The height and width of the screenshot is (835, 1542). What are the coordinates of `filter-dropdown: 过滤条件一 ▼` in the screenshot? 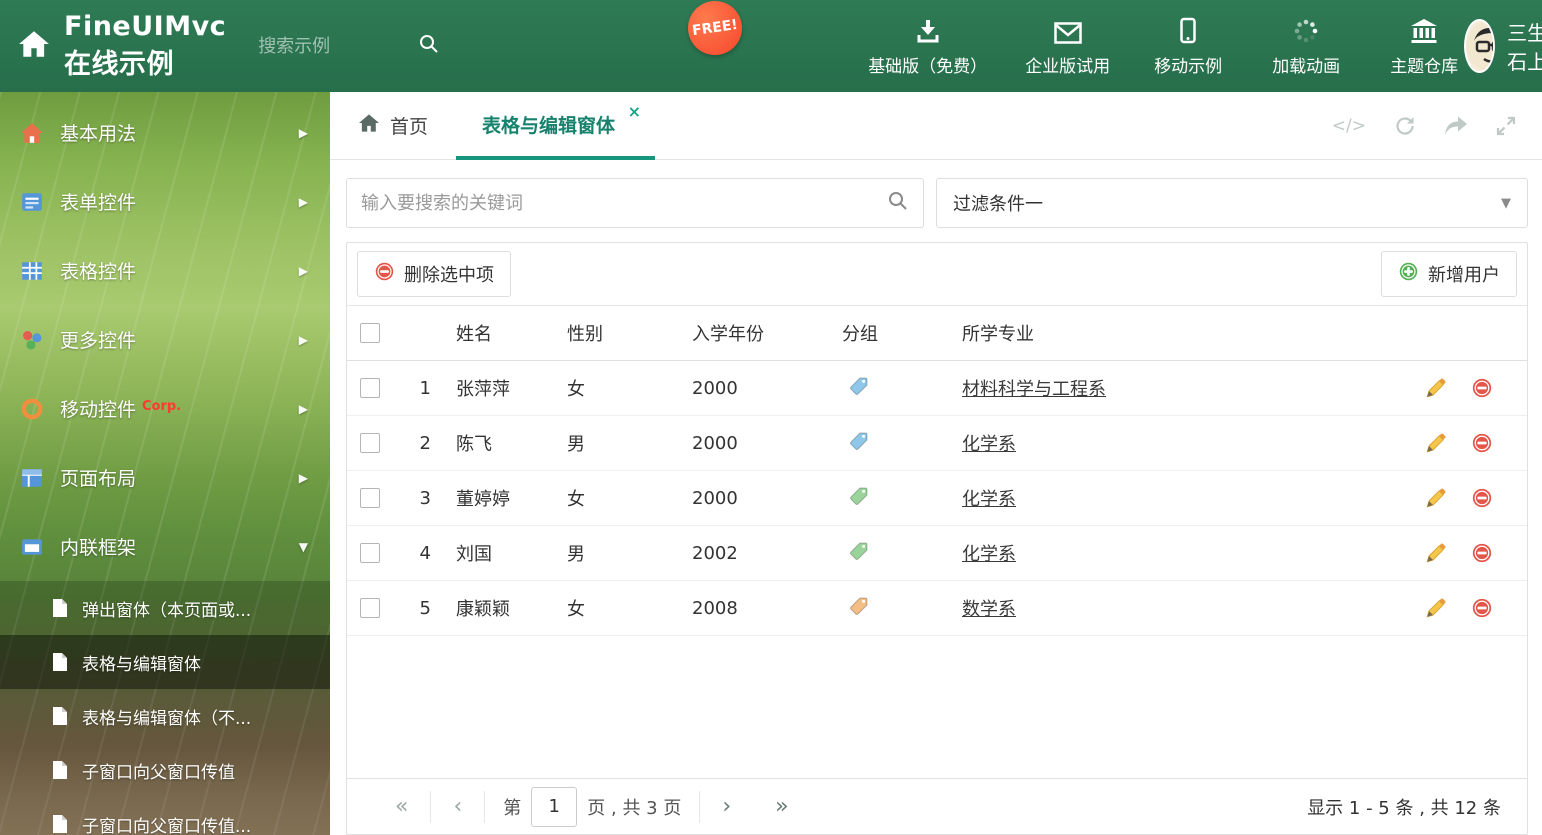 It's located at (1232, 203).